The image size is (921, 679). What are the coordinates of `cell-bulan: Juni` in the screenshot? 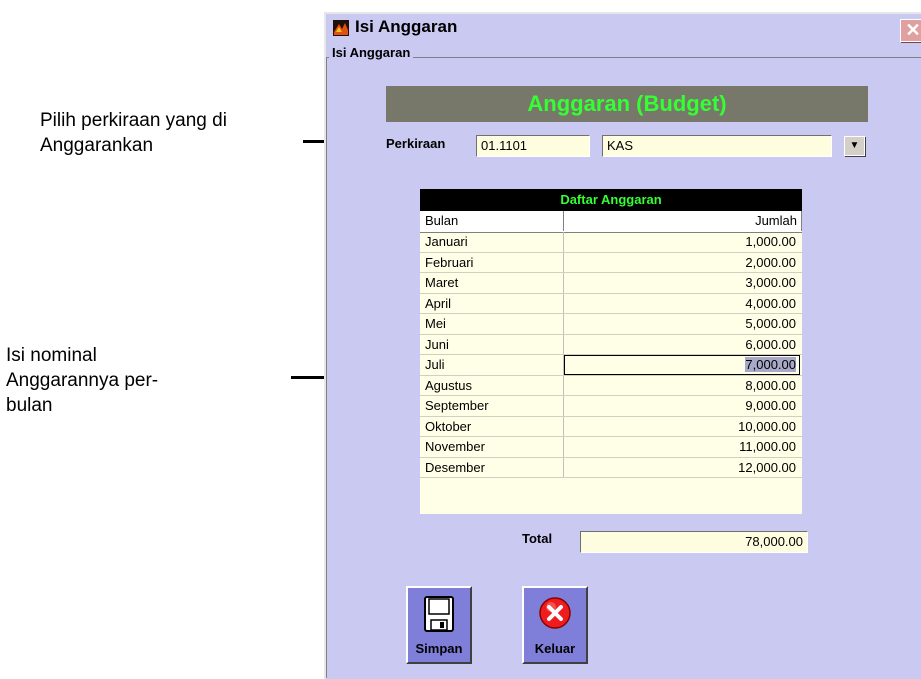 It's located at (492, 344).